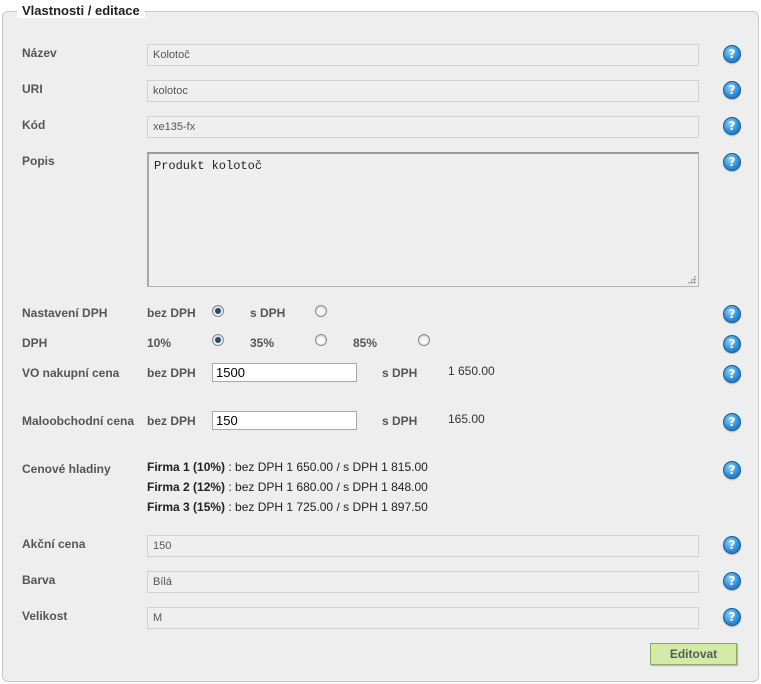  What do you see at coordinates (208, 166) in the screenshot?
I see `description-text: Produkt kolotoč` at bounding box center [208, 166].